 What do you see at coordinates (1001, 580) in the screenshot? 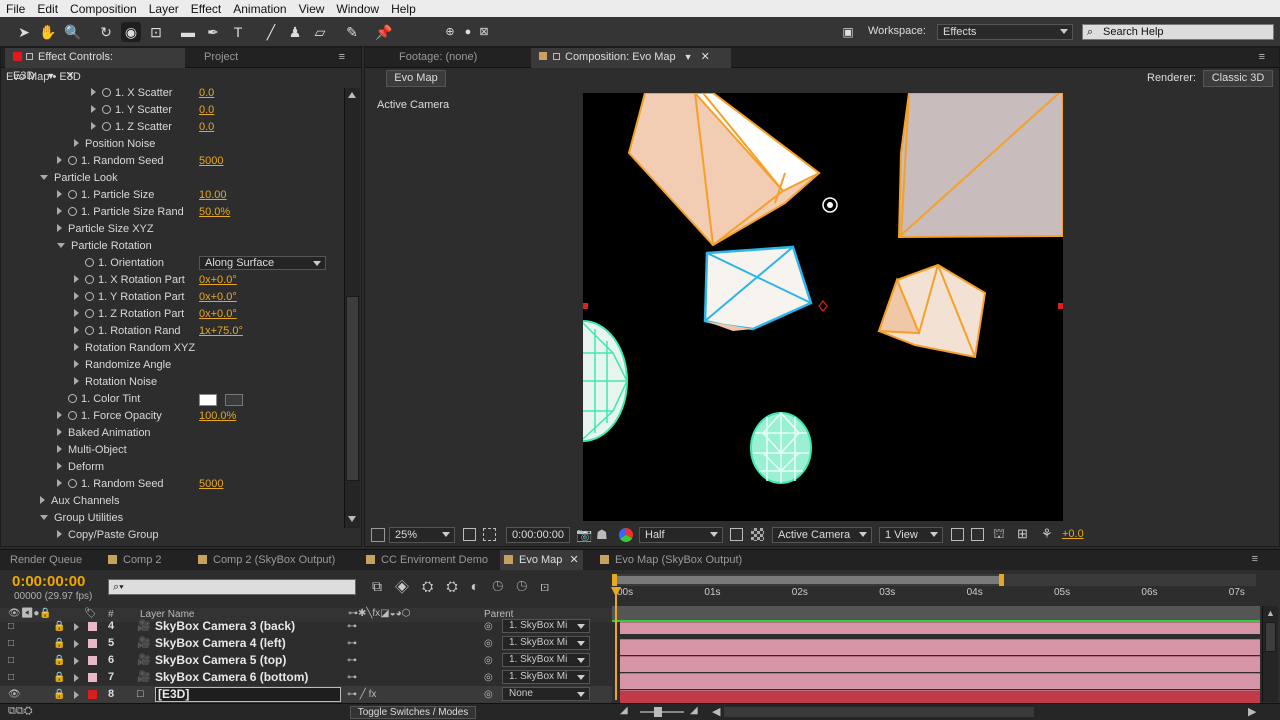
I see `work-area-end-handle` at bounding box center [1001, 580].